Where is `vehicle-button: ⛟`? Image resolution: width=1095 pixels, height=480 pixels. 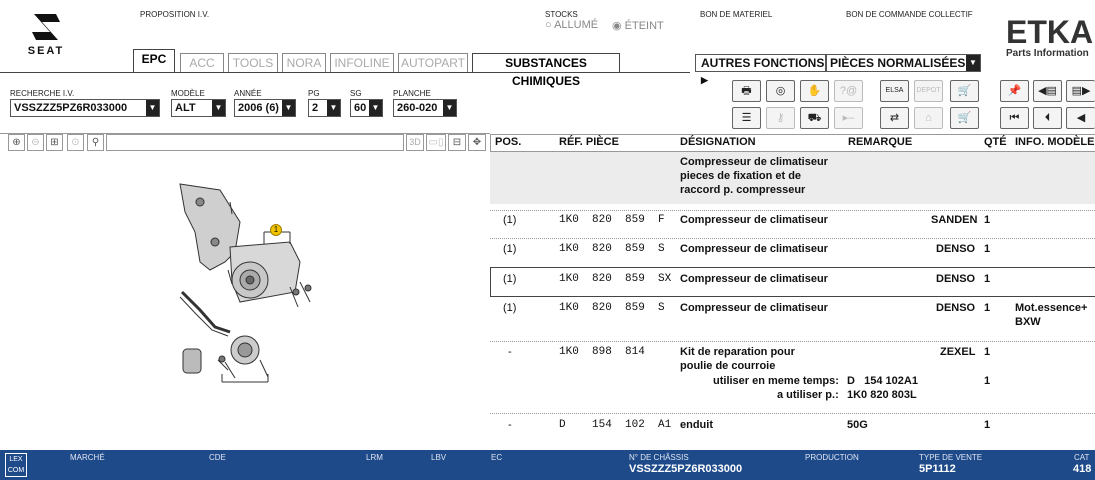 vehicle-button: ⛟ is located at coordinates (814, 118).